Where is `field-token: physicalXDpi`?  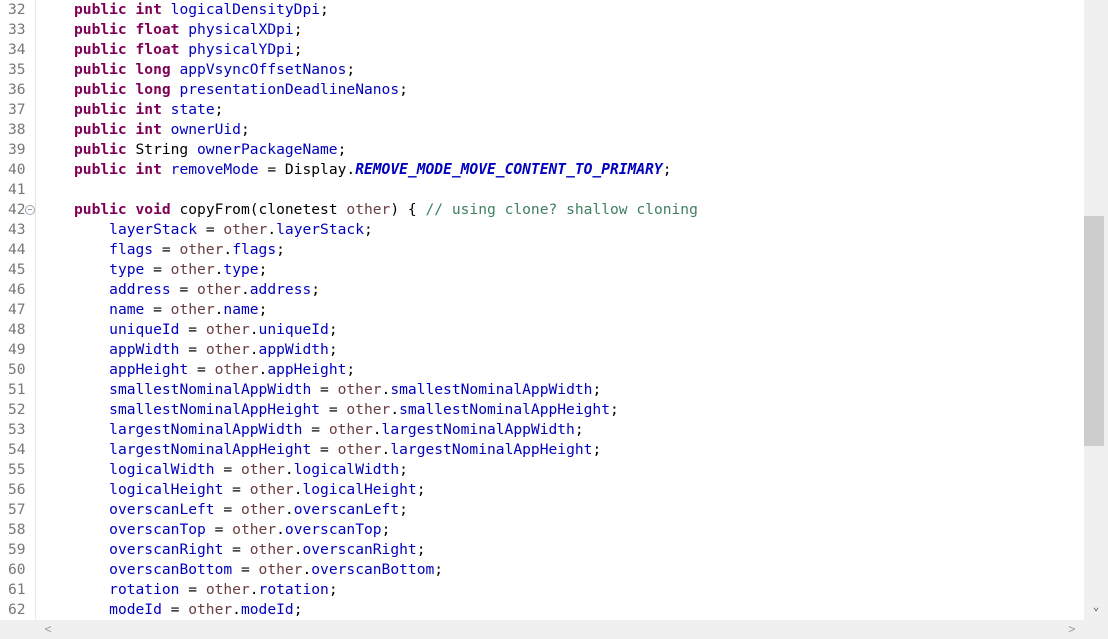 field-token: physicalXDpi is located at coordinates (241, 29).